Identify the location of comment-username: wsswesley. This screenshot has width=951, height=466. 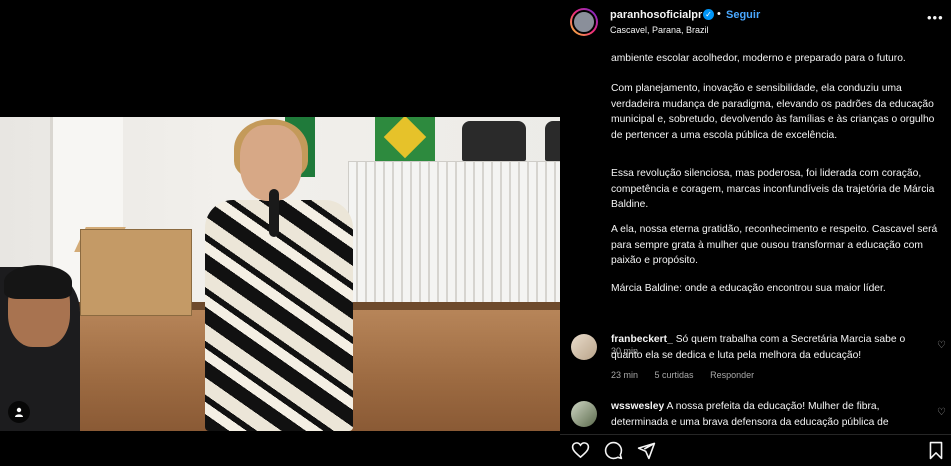
(637, 406).